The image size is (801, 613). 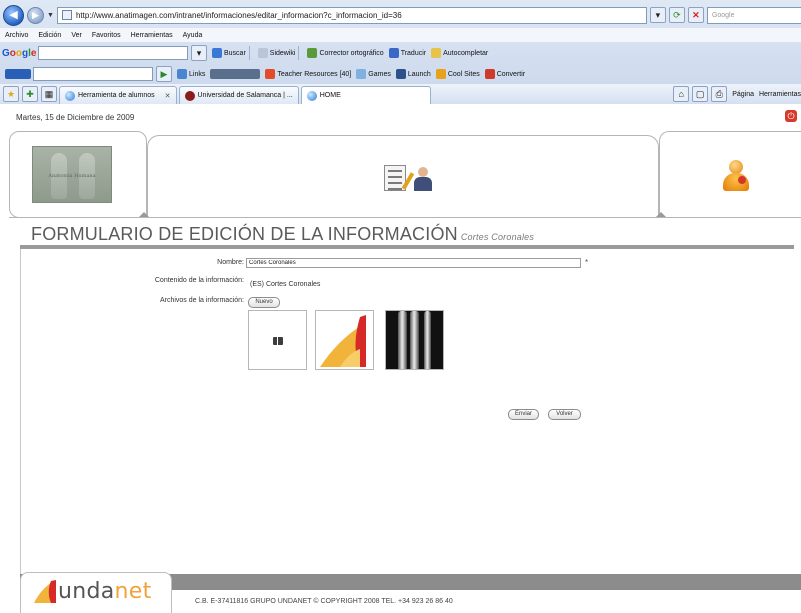 What do you see at coordinates (414, 340) in the screenshot?
I see `file-thumbnail-xray` at bounding box center [414, 340].